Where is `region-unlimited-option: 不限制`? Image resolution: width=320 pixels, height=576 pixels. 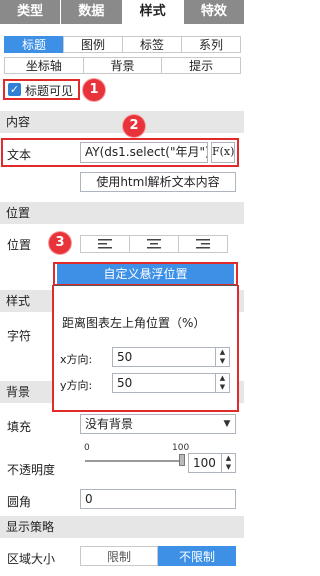 region-unlimited-option: 不限制 is located at coordinates (197, 556).